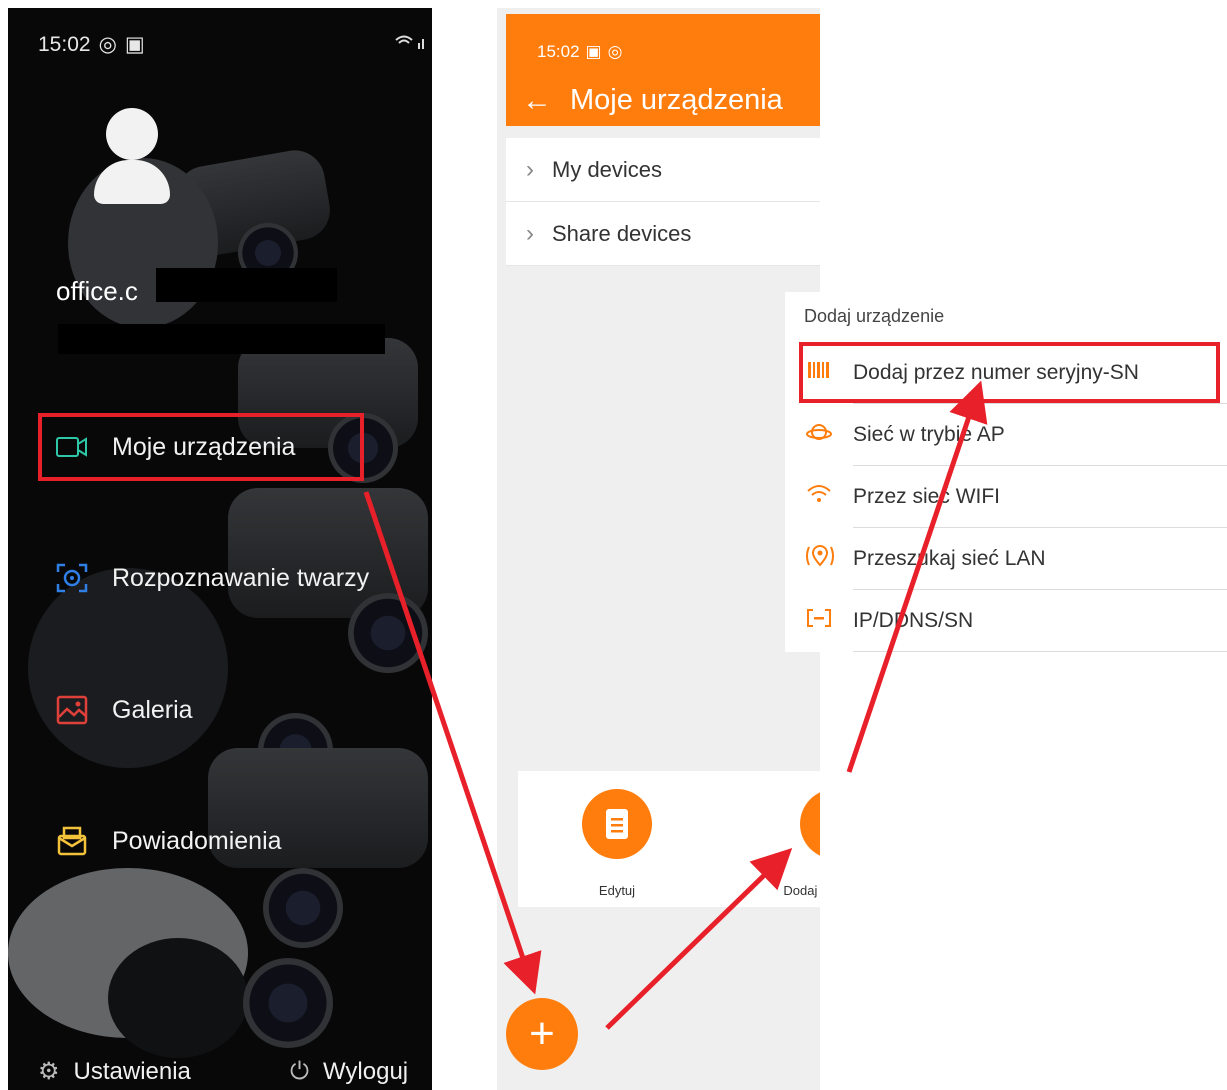  Describe the element at coordinates (97, 291) in the screenshot. I see `user-name: office.c` at that location.